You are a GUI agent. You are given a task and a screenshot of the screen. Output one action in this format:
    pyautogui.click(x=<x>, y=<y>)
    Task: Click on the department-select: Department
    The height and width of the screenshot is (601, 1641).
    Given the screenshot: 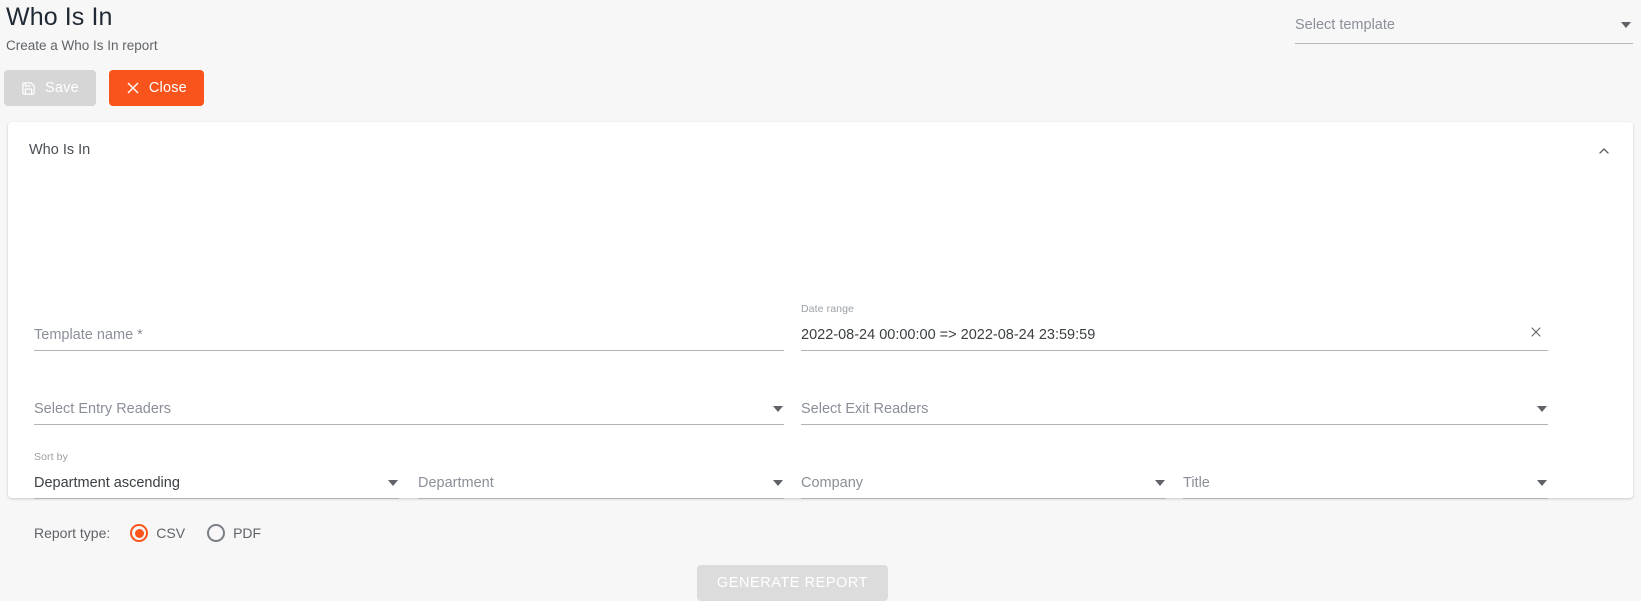 What is the action you would take?
    pyautogui.click(x=601, y=482)
    